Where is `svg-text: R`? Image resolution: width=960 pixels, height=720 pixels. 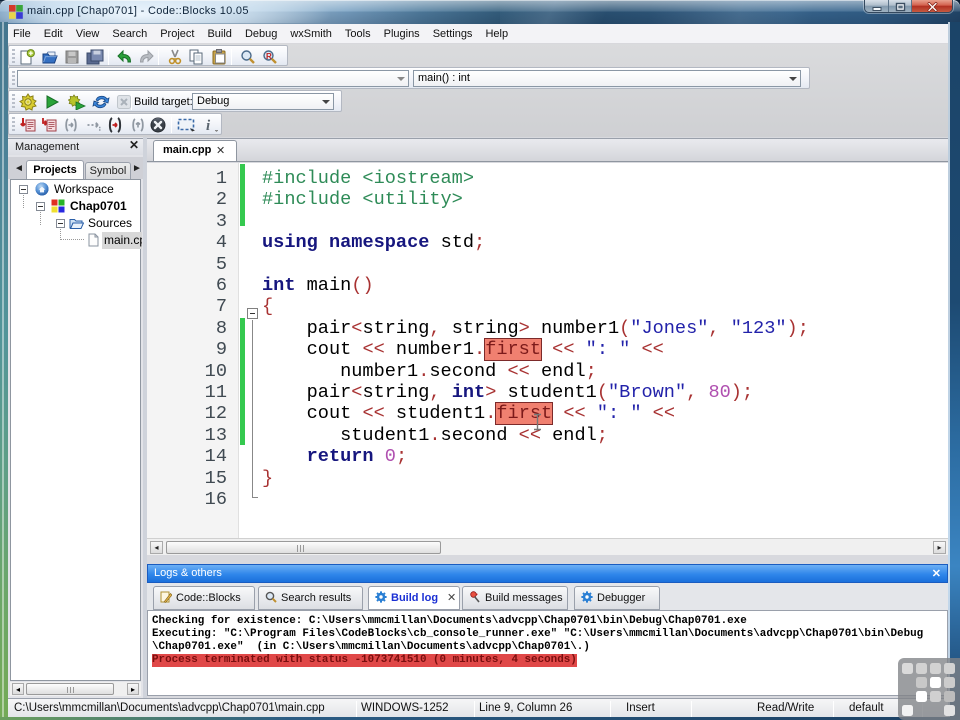
svg-text: R is located at coordinates (269, 56).